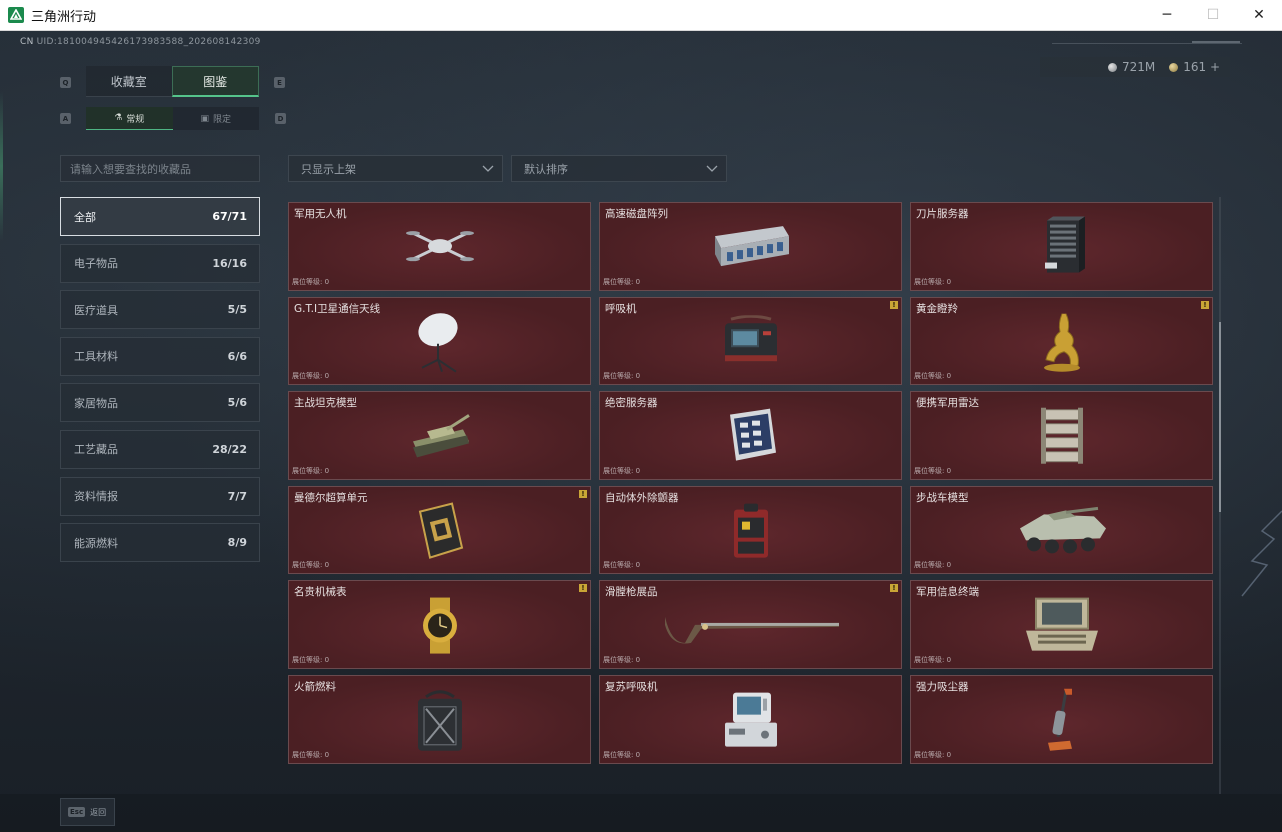  I want to click on collection-item-card: 滑膛枪展品! 展位等级: 0, so click(750, 624).